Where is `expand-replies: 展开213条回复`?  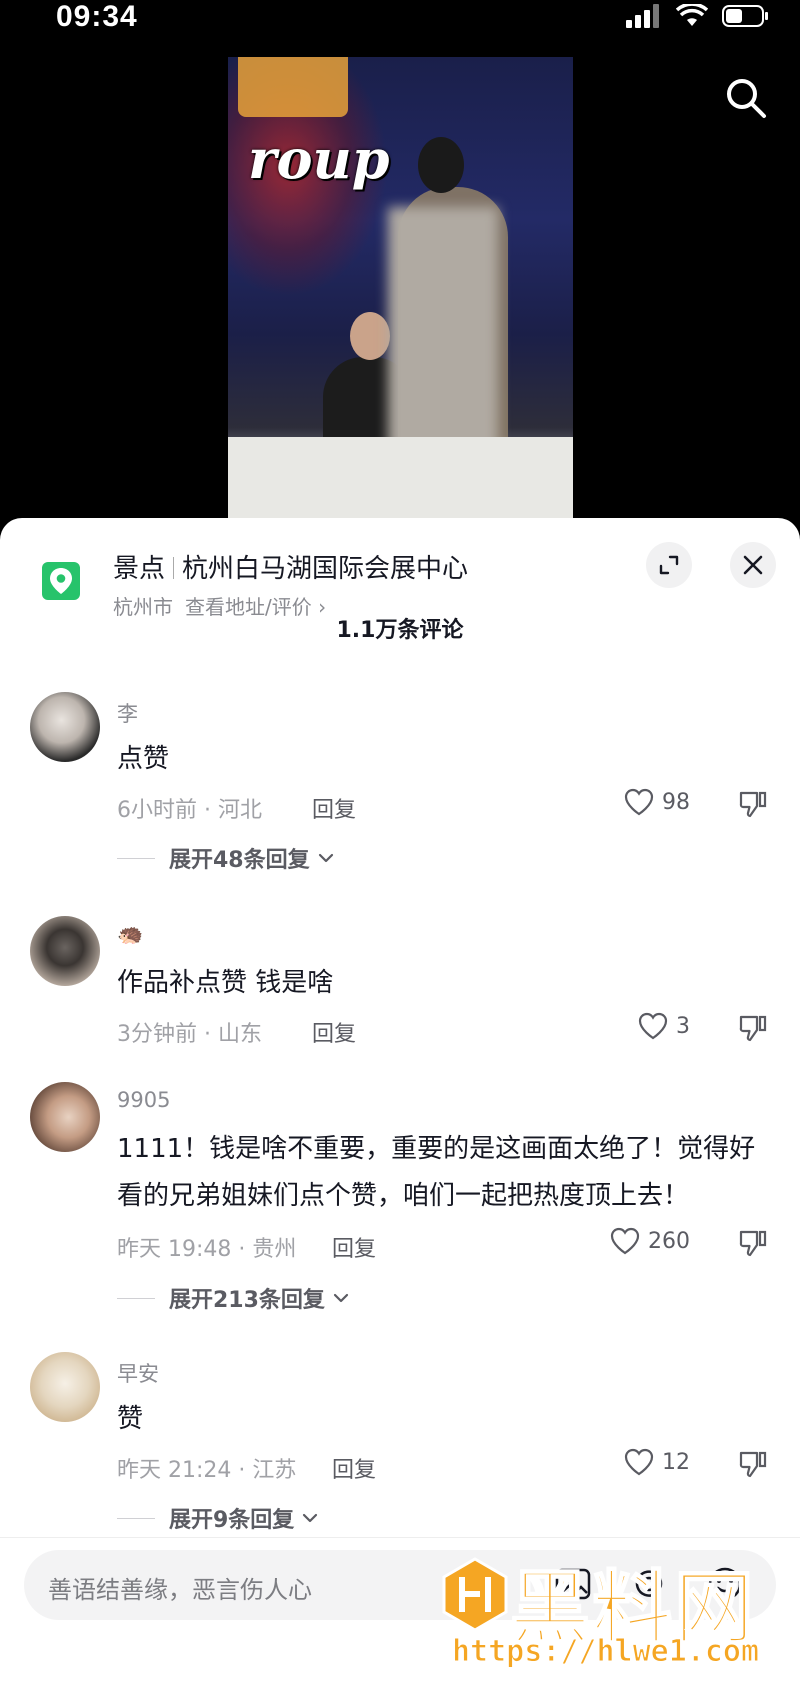
expand-replies: 展开213条回复 is located at coordinates (233, 1298).